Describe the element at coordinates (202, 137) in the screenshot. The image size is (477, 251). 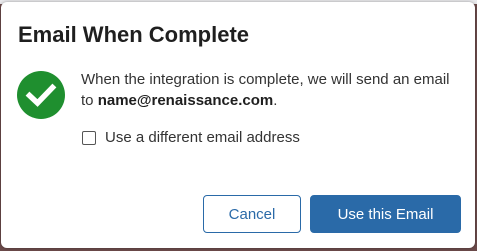
I see `different-email-checkbox-label: Use a different email address` at that location.